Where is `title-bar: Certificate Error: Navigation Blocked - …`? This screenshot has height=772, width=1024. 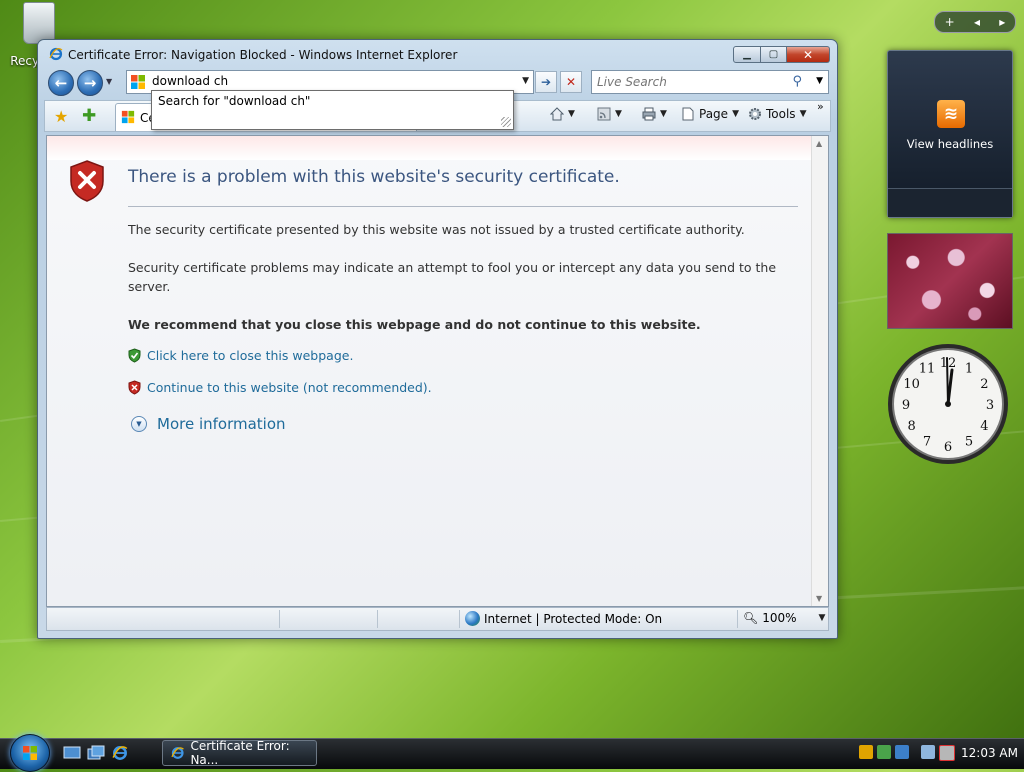 title-bar: Certificate Error: Navigation Blocked - … is located at coordinates (437, 53).